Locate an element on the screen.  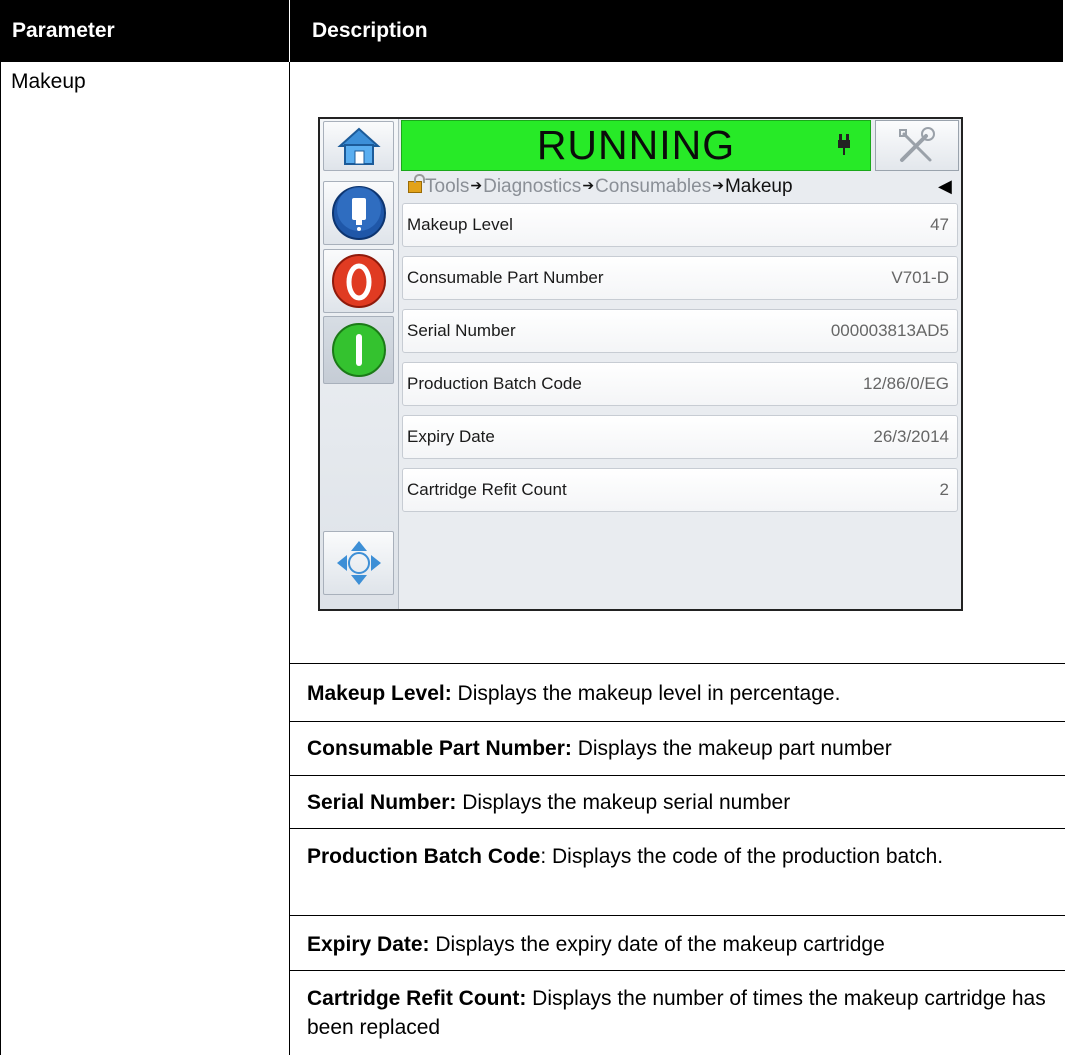
field-label: Production Batch Code is located at coordinates (494, 383).